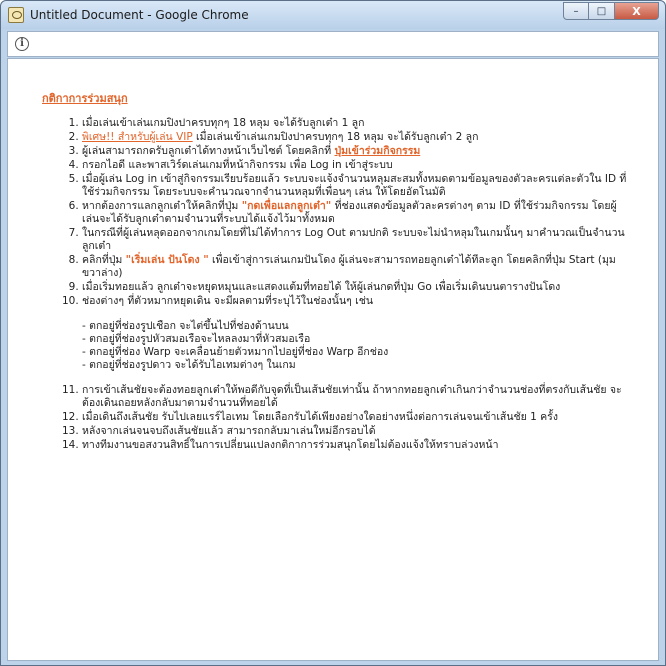 Image resolution: width=666 pixels, height=666 pixels. What do you see at coordinates (137, 137) in the screenshot?
I see `vip-link: พิเศษ!! สำหรับผู้เล่น VIP` at bounding box center [137, 137].